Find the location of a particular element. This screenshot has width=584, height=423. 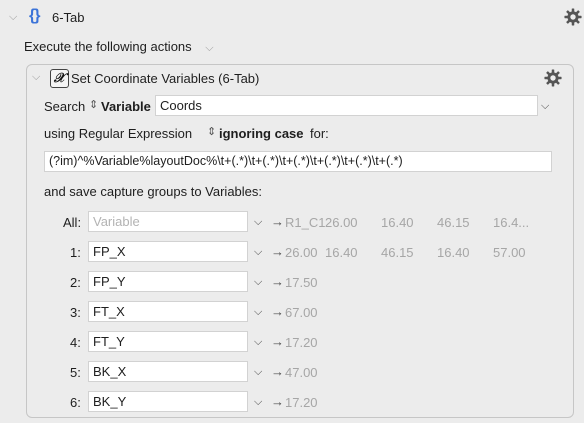

capture-value: 47.00 is located at coordinates (301, 372).